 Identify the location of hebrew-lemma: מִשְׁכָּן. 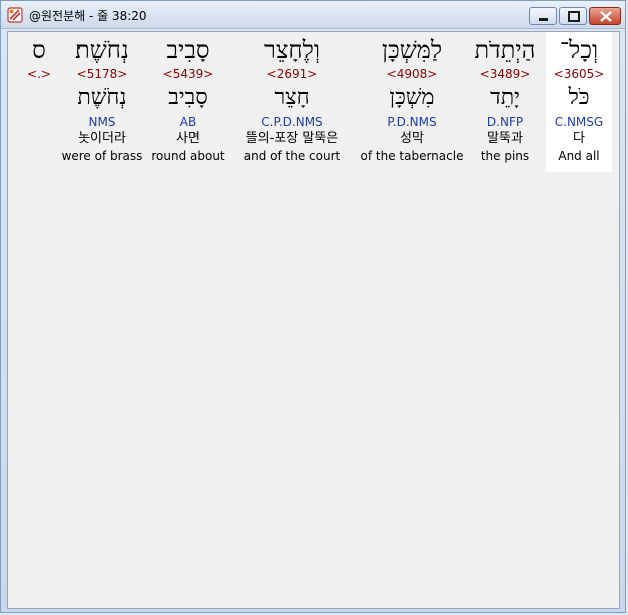
(412, 97).